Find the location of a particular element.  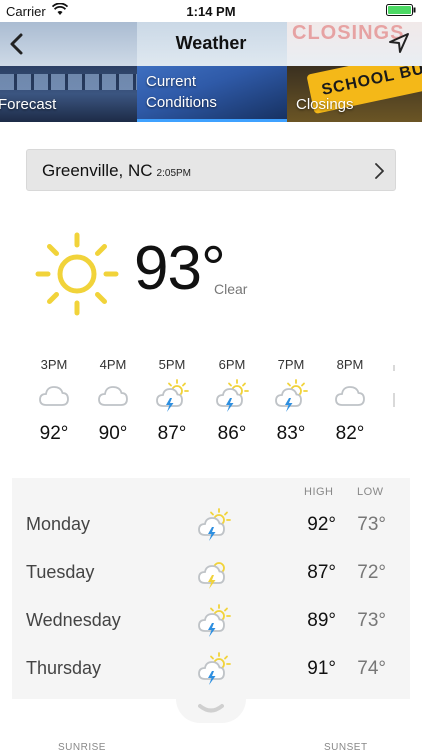

tab-forecast-label: Forecast is located at coordinates (28, 104).